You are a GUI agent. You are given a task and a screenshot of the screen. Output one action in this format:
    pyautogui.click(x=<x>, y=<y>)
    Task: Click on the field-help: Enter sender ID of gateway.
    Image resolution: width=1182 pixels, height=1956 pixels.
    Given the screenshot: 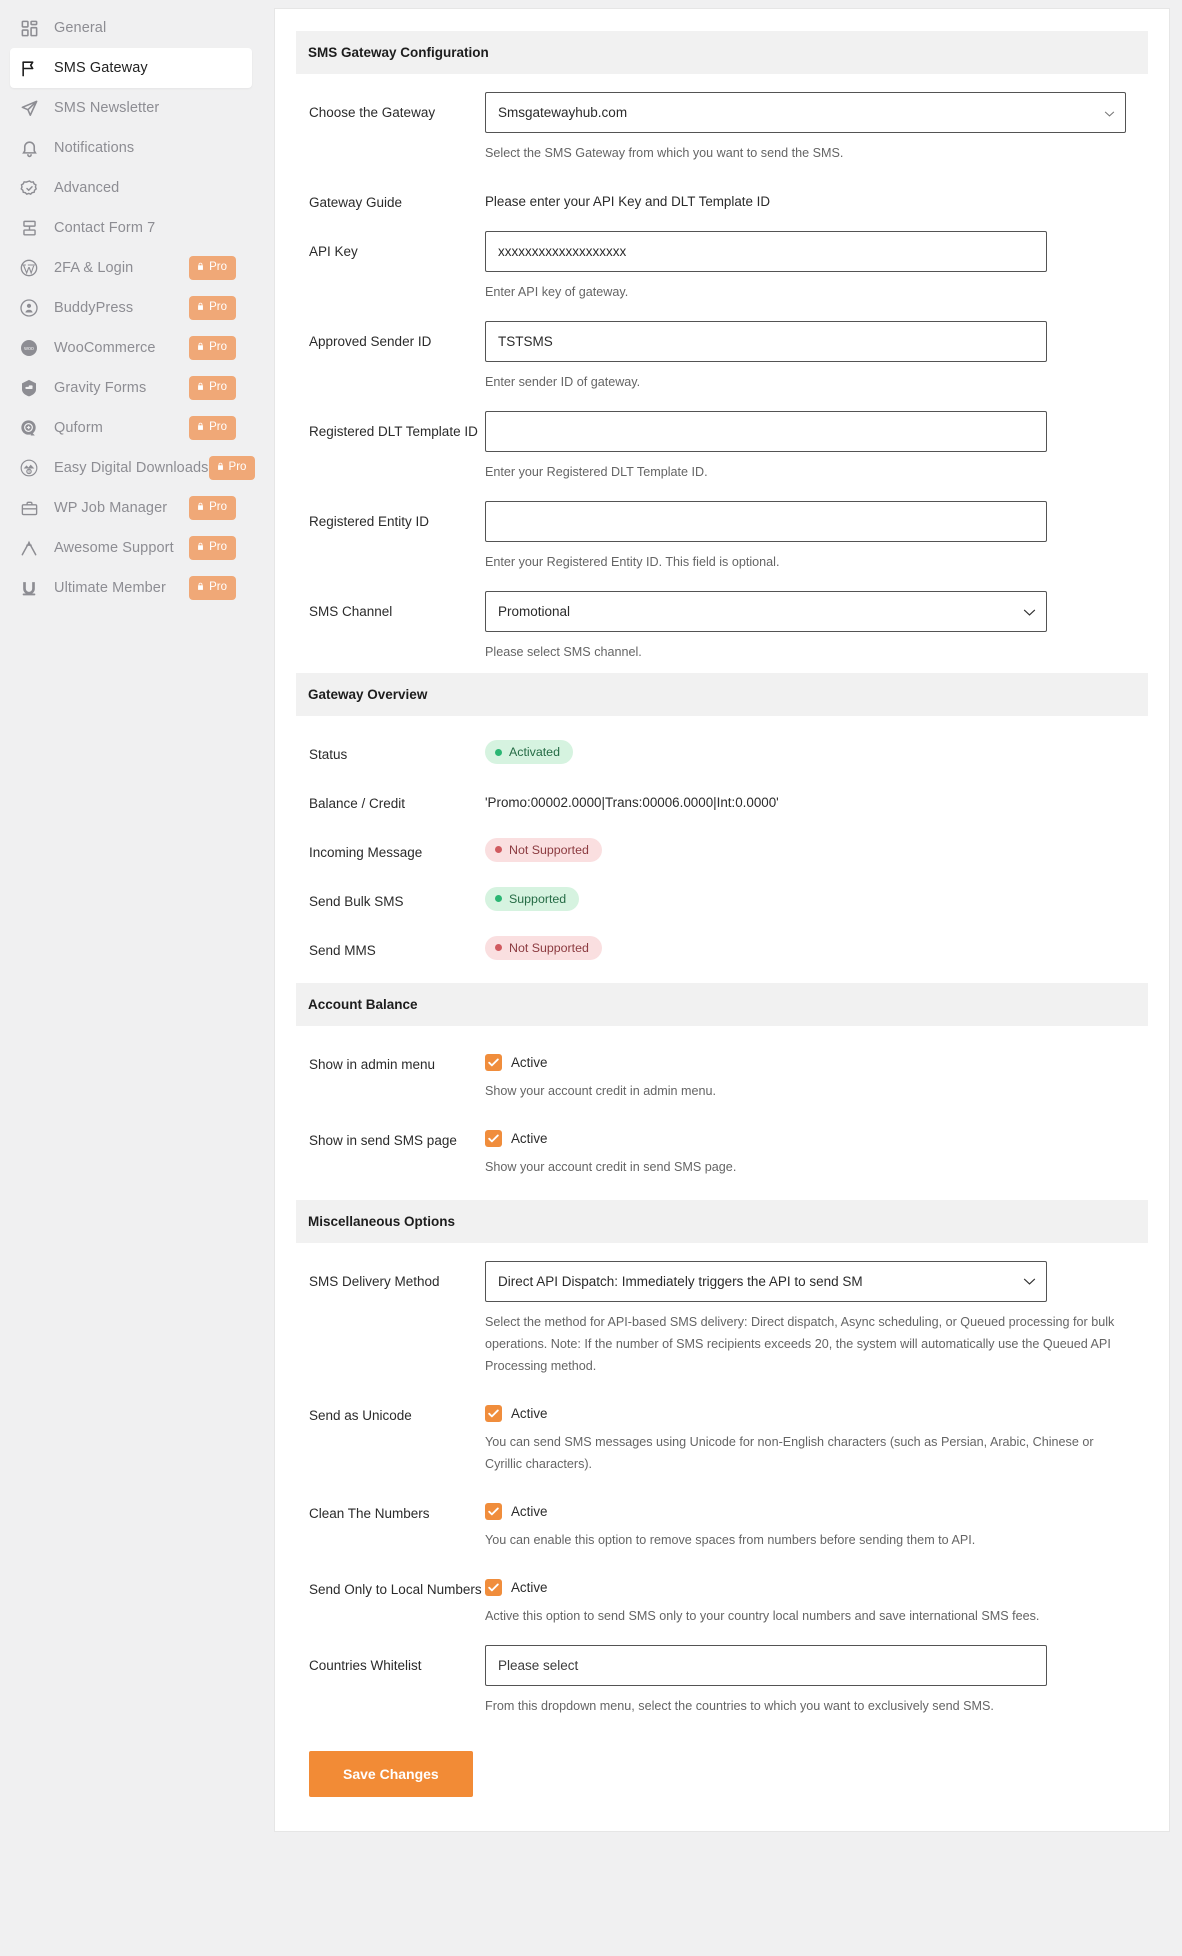 What is the action you would take?
    pyautogui.click(x=563, y=381)
    